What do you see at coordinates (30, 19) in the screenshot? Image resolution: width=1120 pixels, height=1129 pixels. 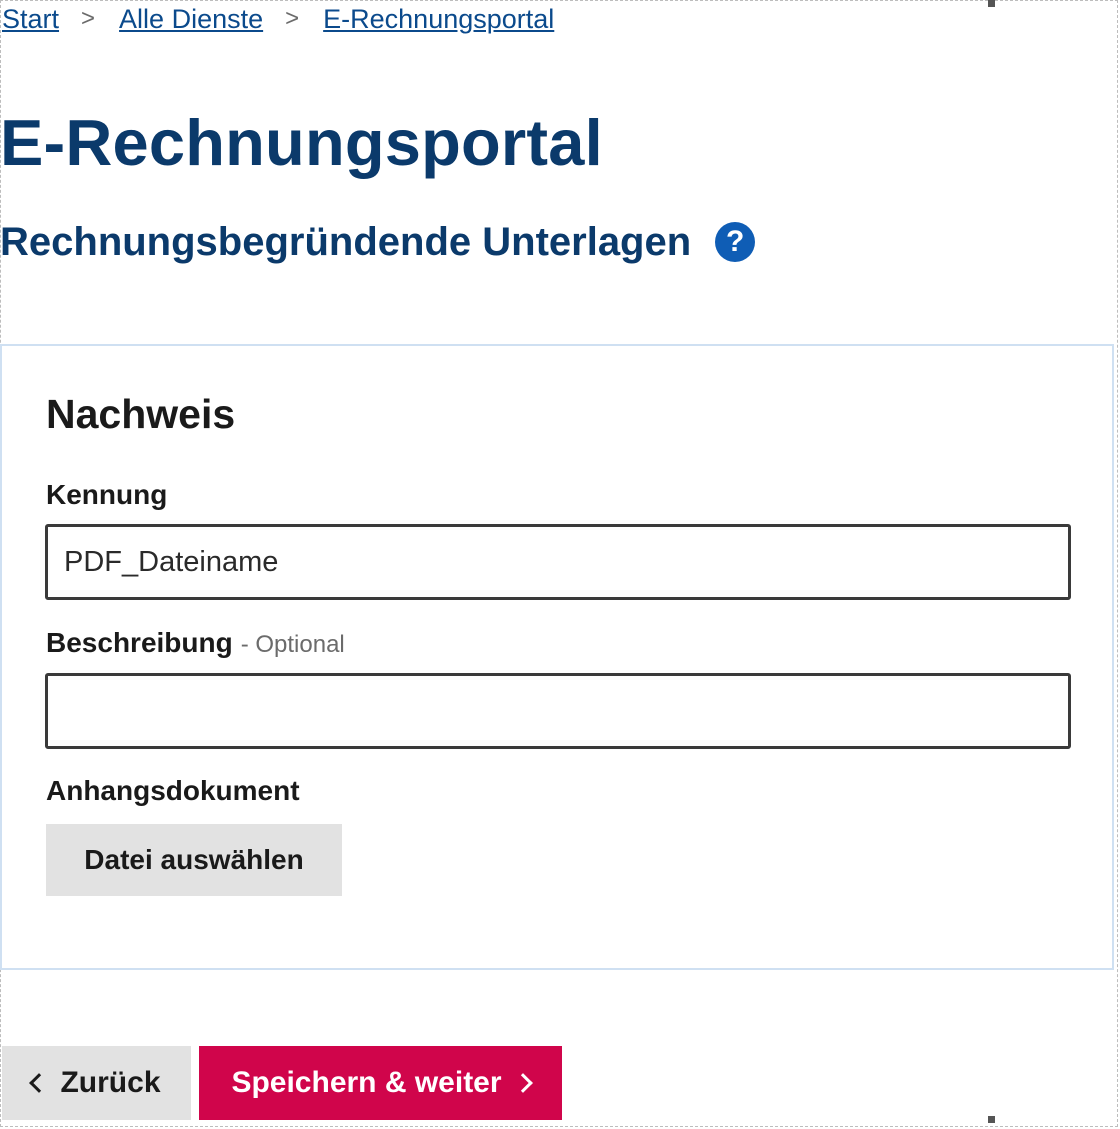 I see `breadcrumb-link-start: Start` at bounding box center [30, 19].